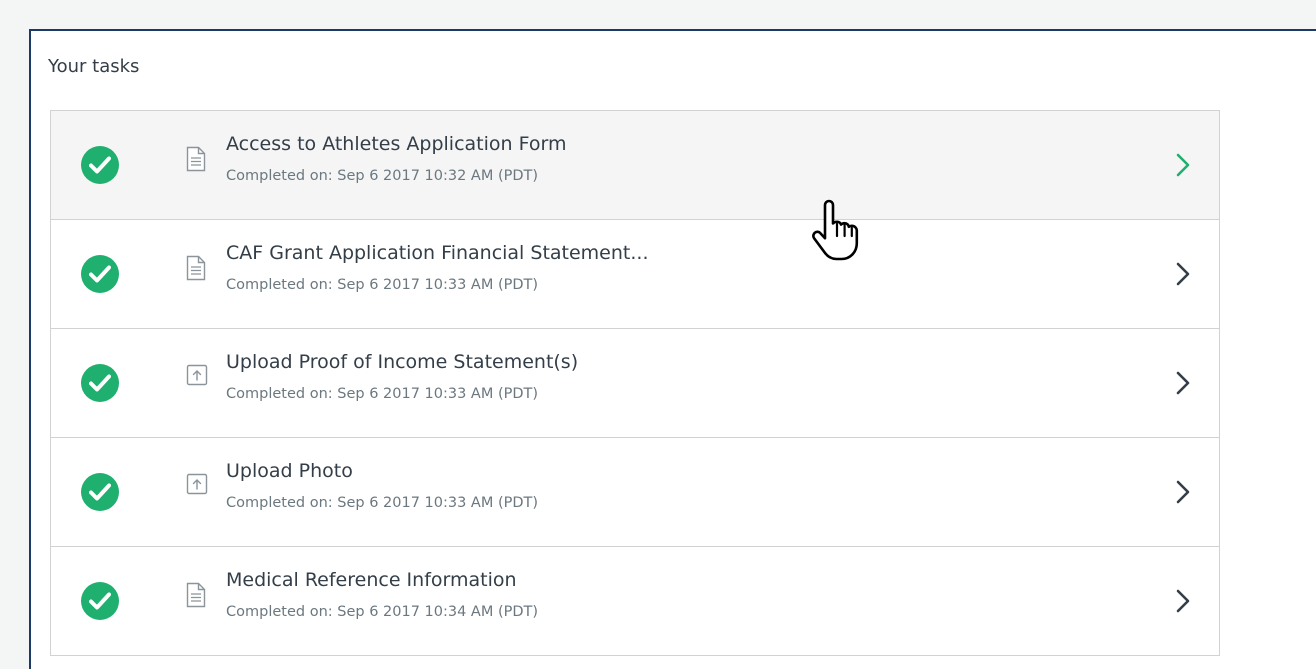 Image resolution: width=1316 pixels, height=669 pixels. What do you see at coordinates (289, 471) in the screenshot?
I see `task-name: Upload Photo` at bounding box center [289, 471].